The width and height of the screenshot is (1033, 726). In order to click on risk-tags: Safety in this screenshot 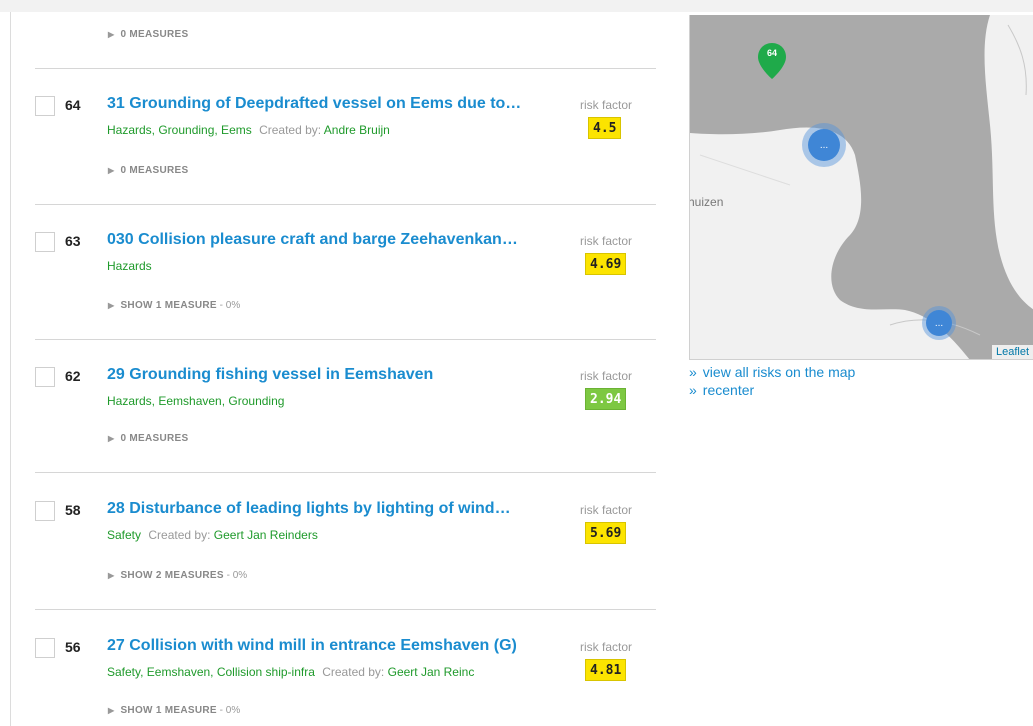, I will do `click(124, 535)`.